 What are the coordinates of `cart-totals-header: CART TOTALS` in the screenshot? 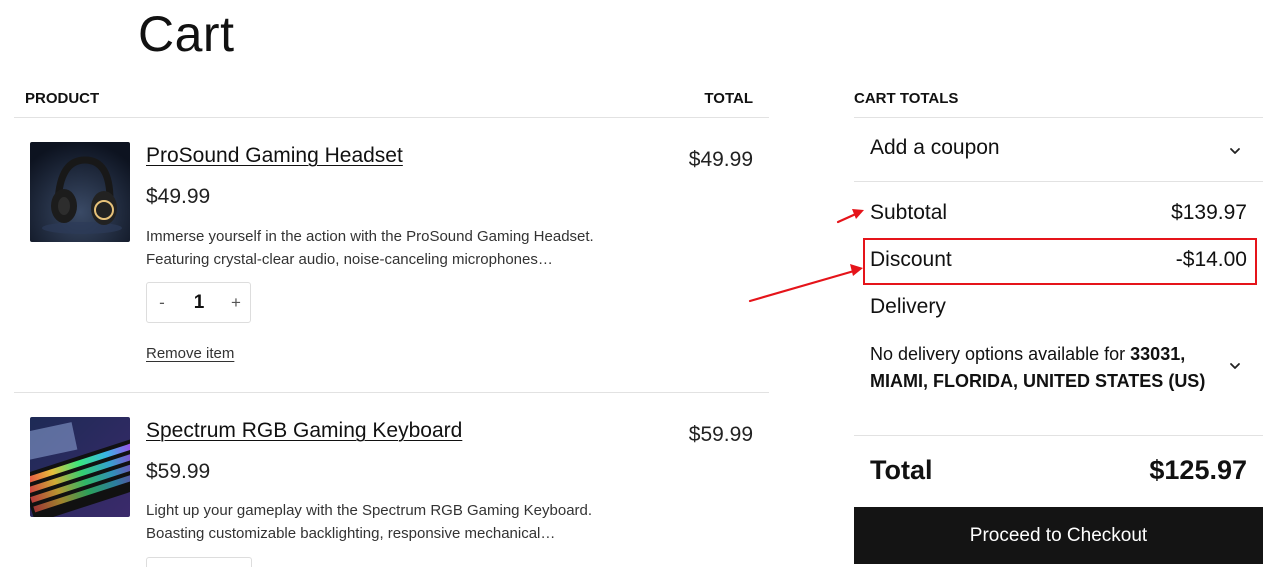 It's located at (906, 98).